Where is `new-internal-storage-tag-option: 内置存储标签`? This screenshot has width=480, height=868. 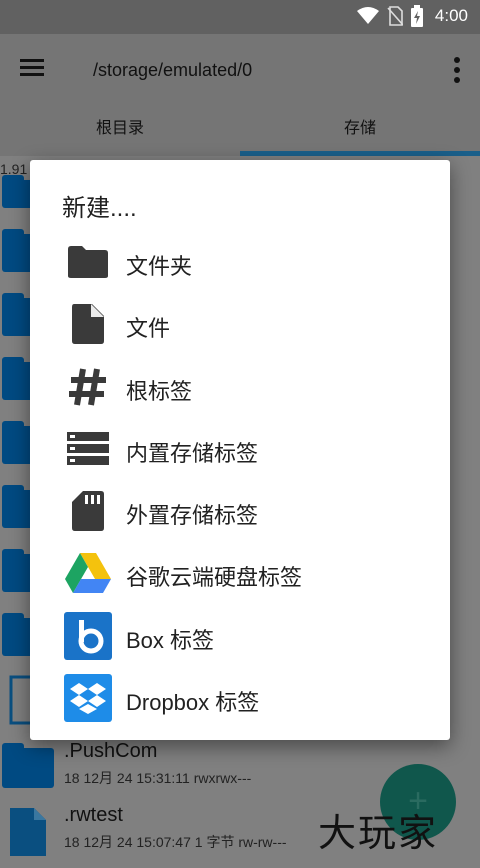
new-internal-storage-tag-option: 内置存储标签 is located at coordinates (240, 449).